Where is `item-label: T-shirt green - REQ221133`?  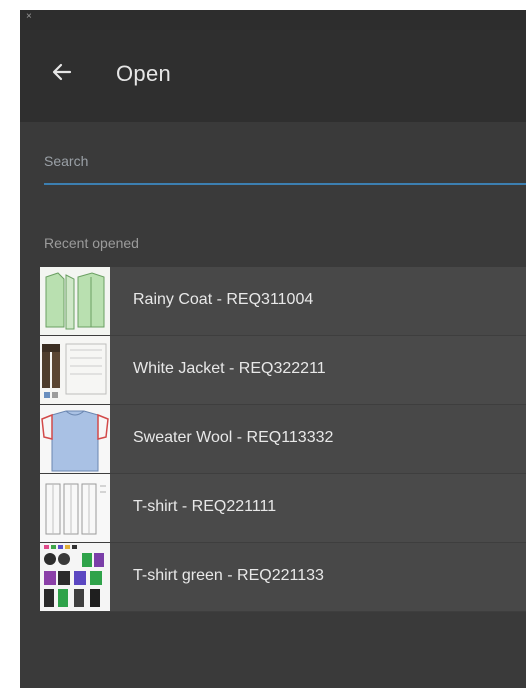 item-label: T-shirt green - REQ221133 is located at coordinates (228, 575).